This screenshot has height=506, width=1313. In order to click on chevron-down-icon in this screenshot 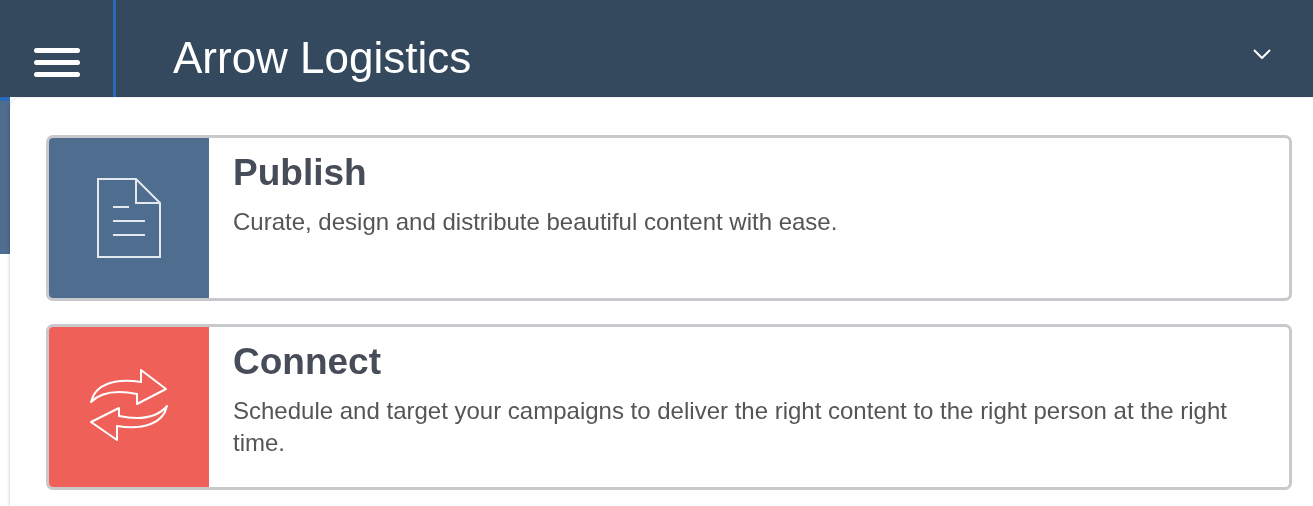, I will do `click(1262, 53)`.